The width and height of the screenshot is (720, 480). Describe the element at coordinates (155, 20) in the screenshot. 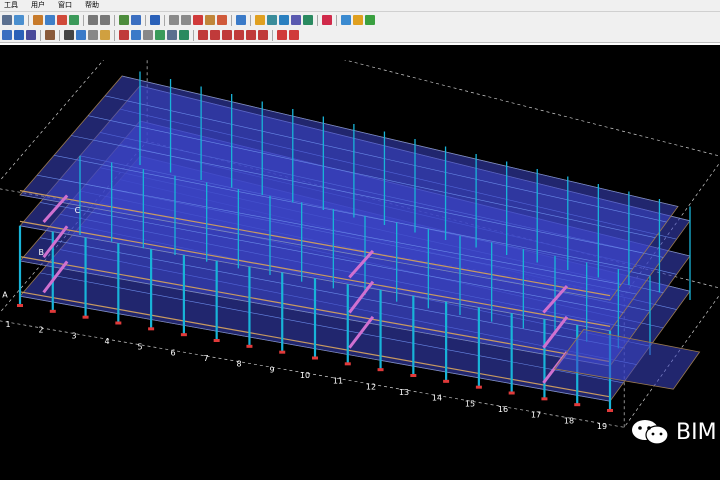

I see `member-icon` at that location.